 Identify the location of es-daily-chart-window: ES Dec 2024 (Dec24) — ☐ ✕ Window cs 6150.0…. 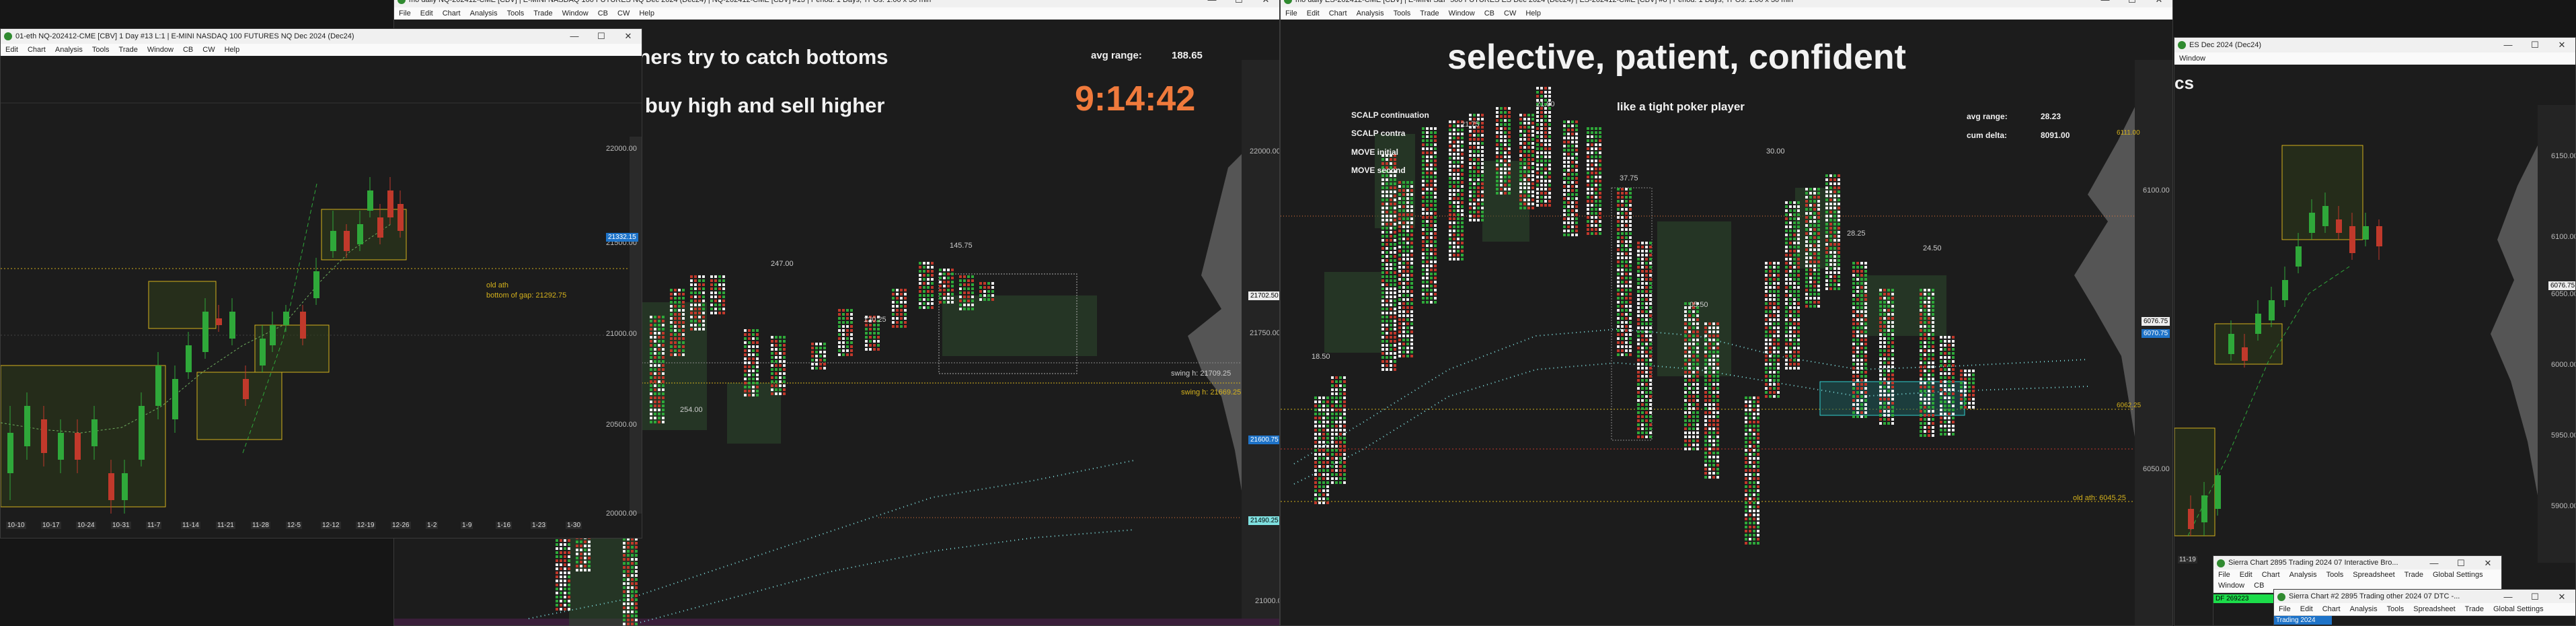
(2375, 331).